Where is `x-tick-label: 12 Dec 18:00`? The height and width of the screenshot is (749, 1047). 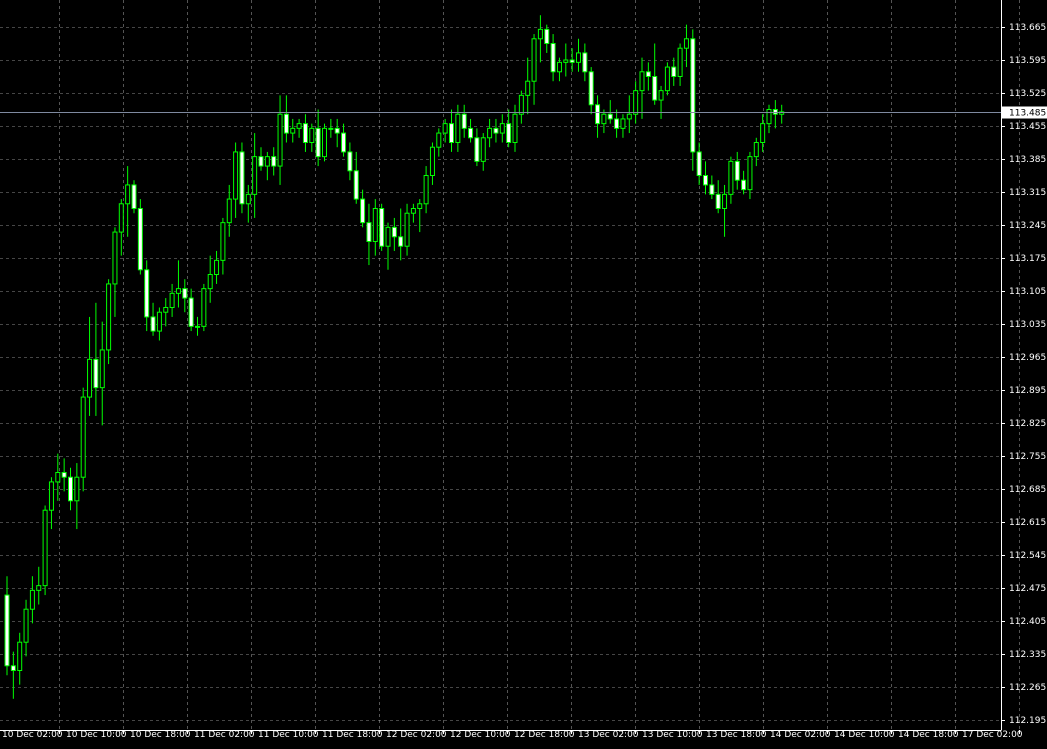
x-tick-label: 12 Dec 18:00 is located at coordinates (544, 735).